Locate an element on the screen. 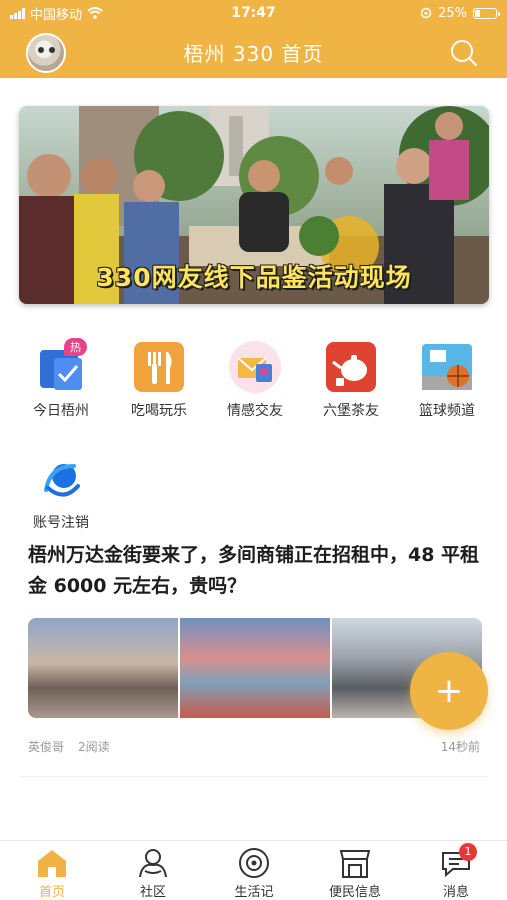 This screenshot has height=900, width=507. page-title: 梧州 330 首页 is located at coordinates (253, 53).